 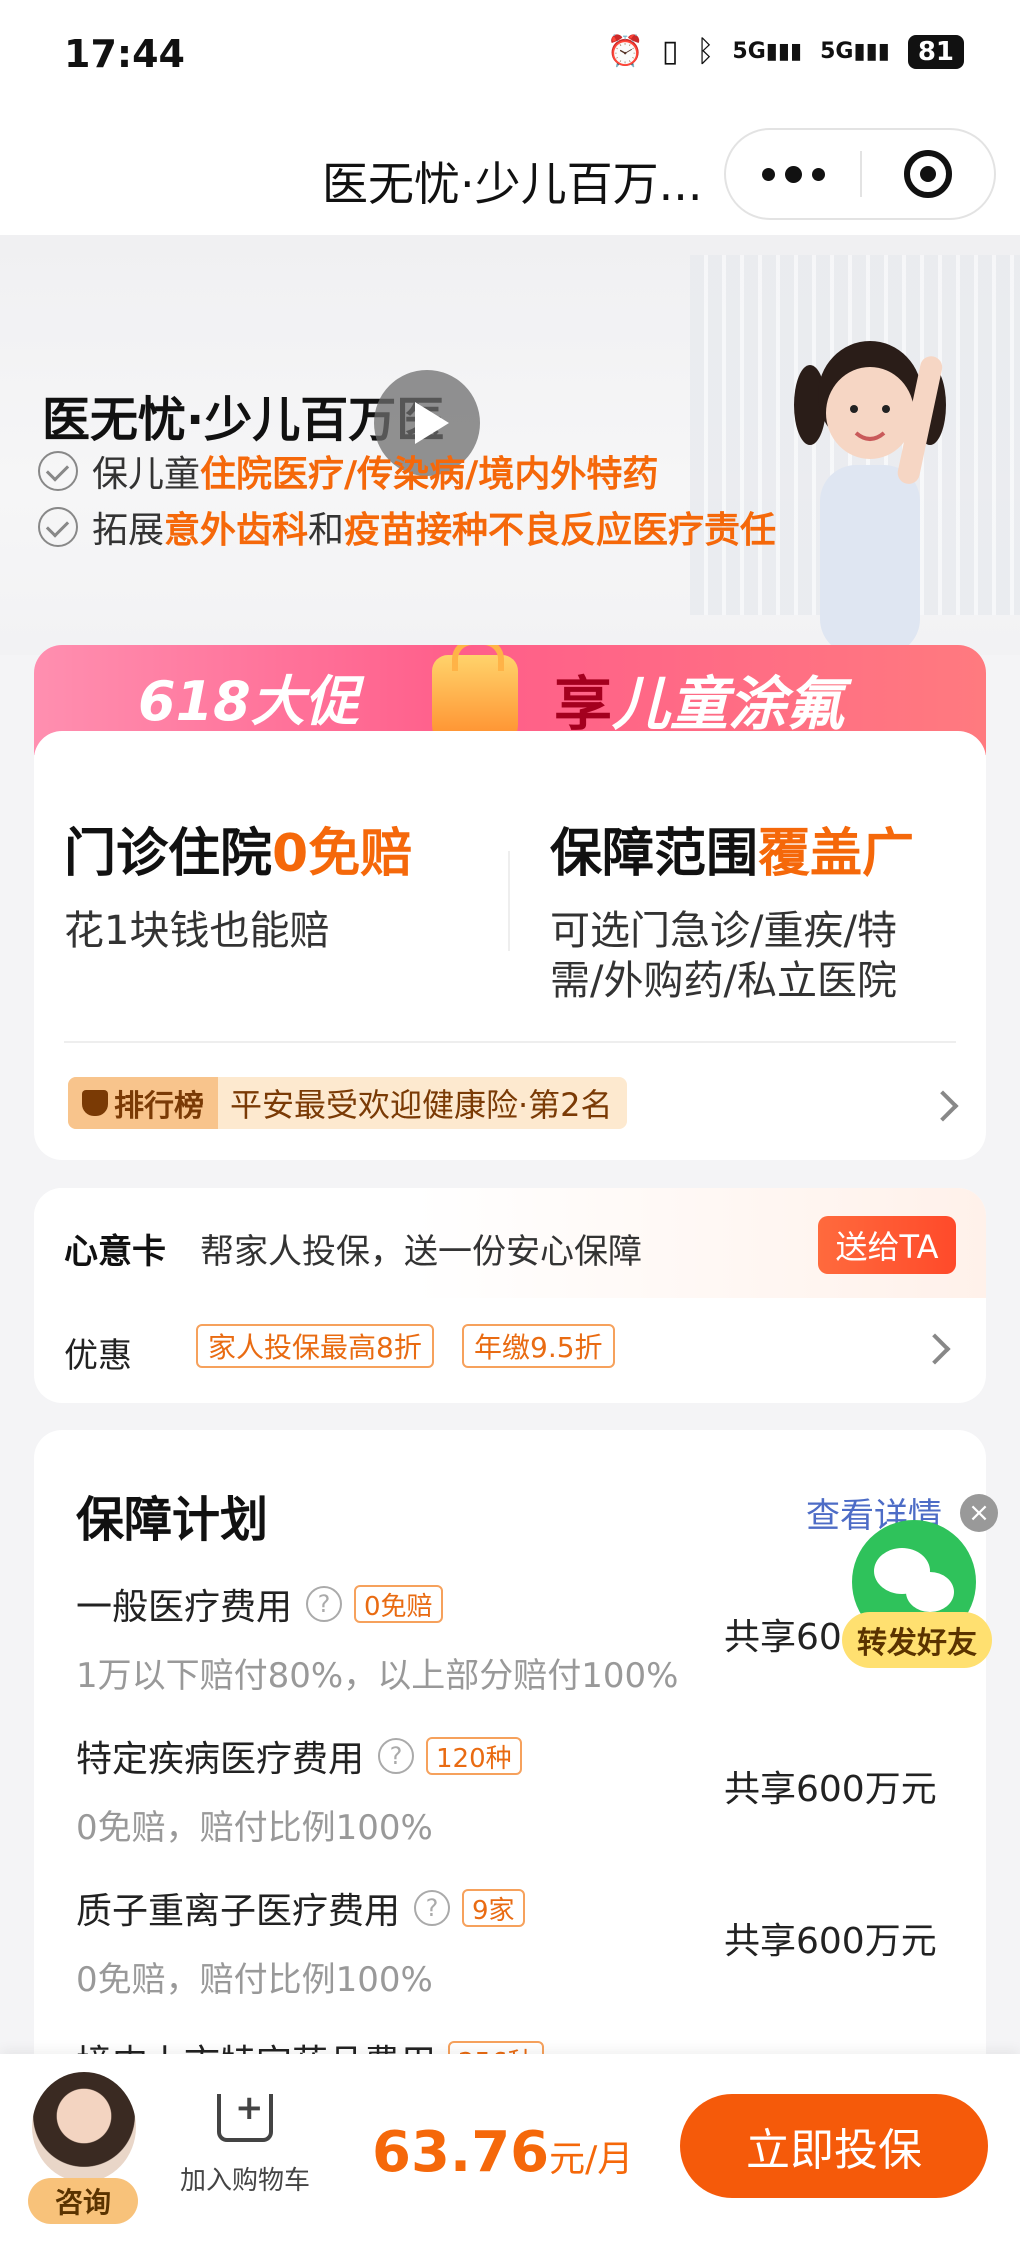 I want to click on consult-label: 咨询, so click(x=83, y=2201).